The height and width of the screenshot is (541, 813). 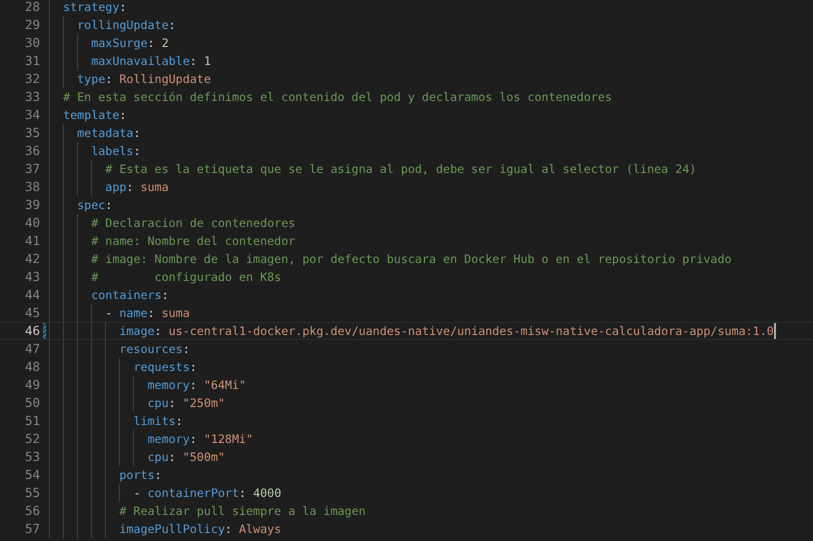 I want to click on code-line: ports:, so click(x=140, y=475).